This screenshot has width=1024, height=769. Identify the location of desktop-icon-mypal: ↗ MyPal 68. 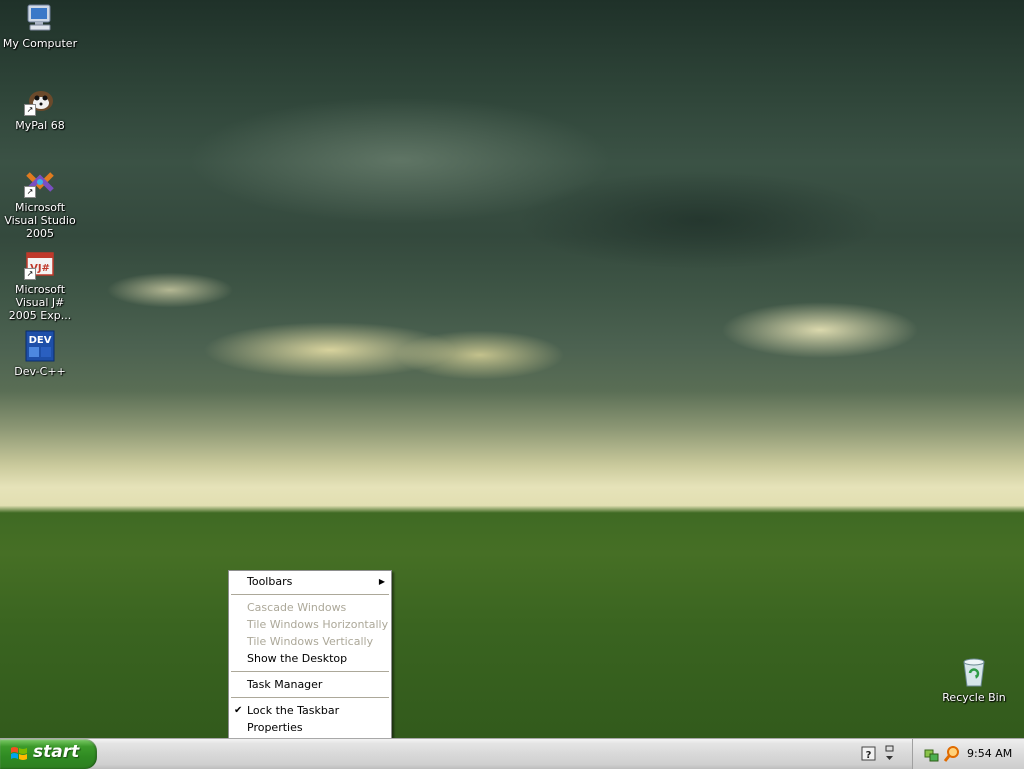
(40, 108).